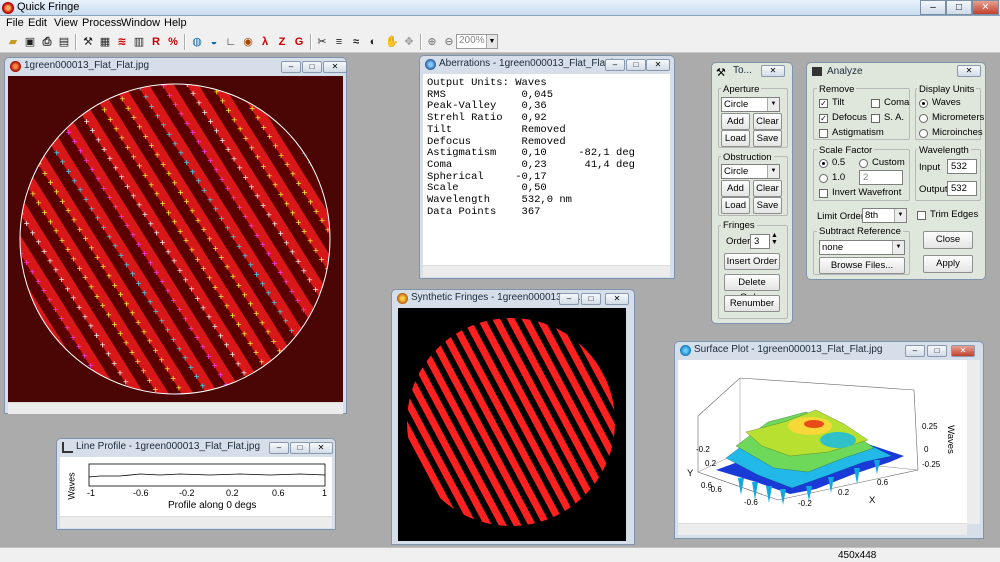 The image size is (1000, 562). I want to click on obstruction-load-button: Load, so click(735, 205).